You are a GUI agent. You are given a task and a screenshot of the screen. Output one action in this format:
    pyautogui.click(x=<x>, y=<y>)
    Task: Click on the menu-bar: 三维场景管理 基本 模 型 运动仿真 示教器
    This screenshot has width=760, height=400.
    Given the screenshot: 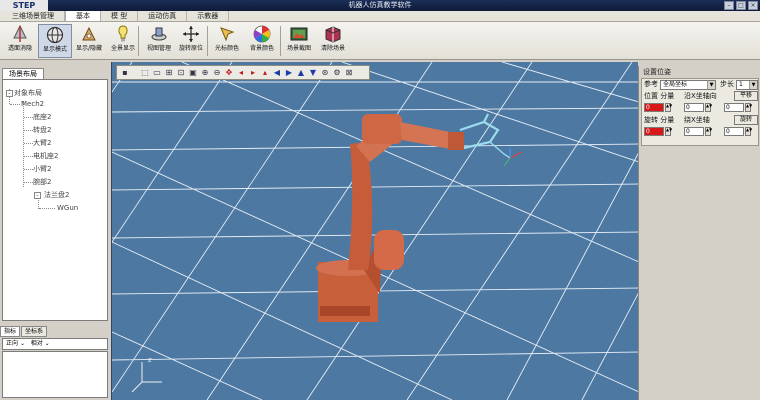 What is the action you would take?
    pyautogui.click(x=380, y=16)
    